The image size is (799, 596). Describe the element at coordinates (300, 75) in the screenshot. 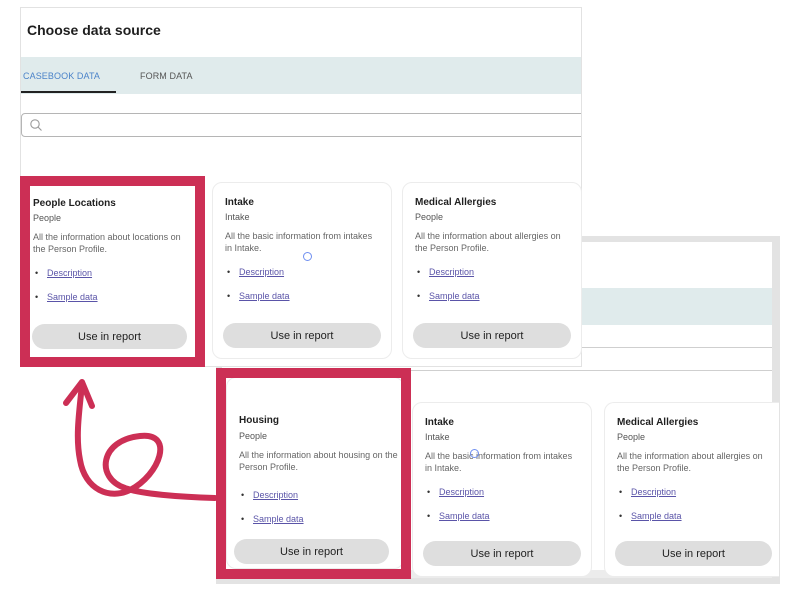

I see `tab-bar: CASEBOOK DATA FORM DATA` at that location.